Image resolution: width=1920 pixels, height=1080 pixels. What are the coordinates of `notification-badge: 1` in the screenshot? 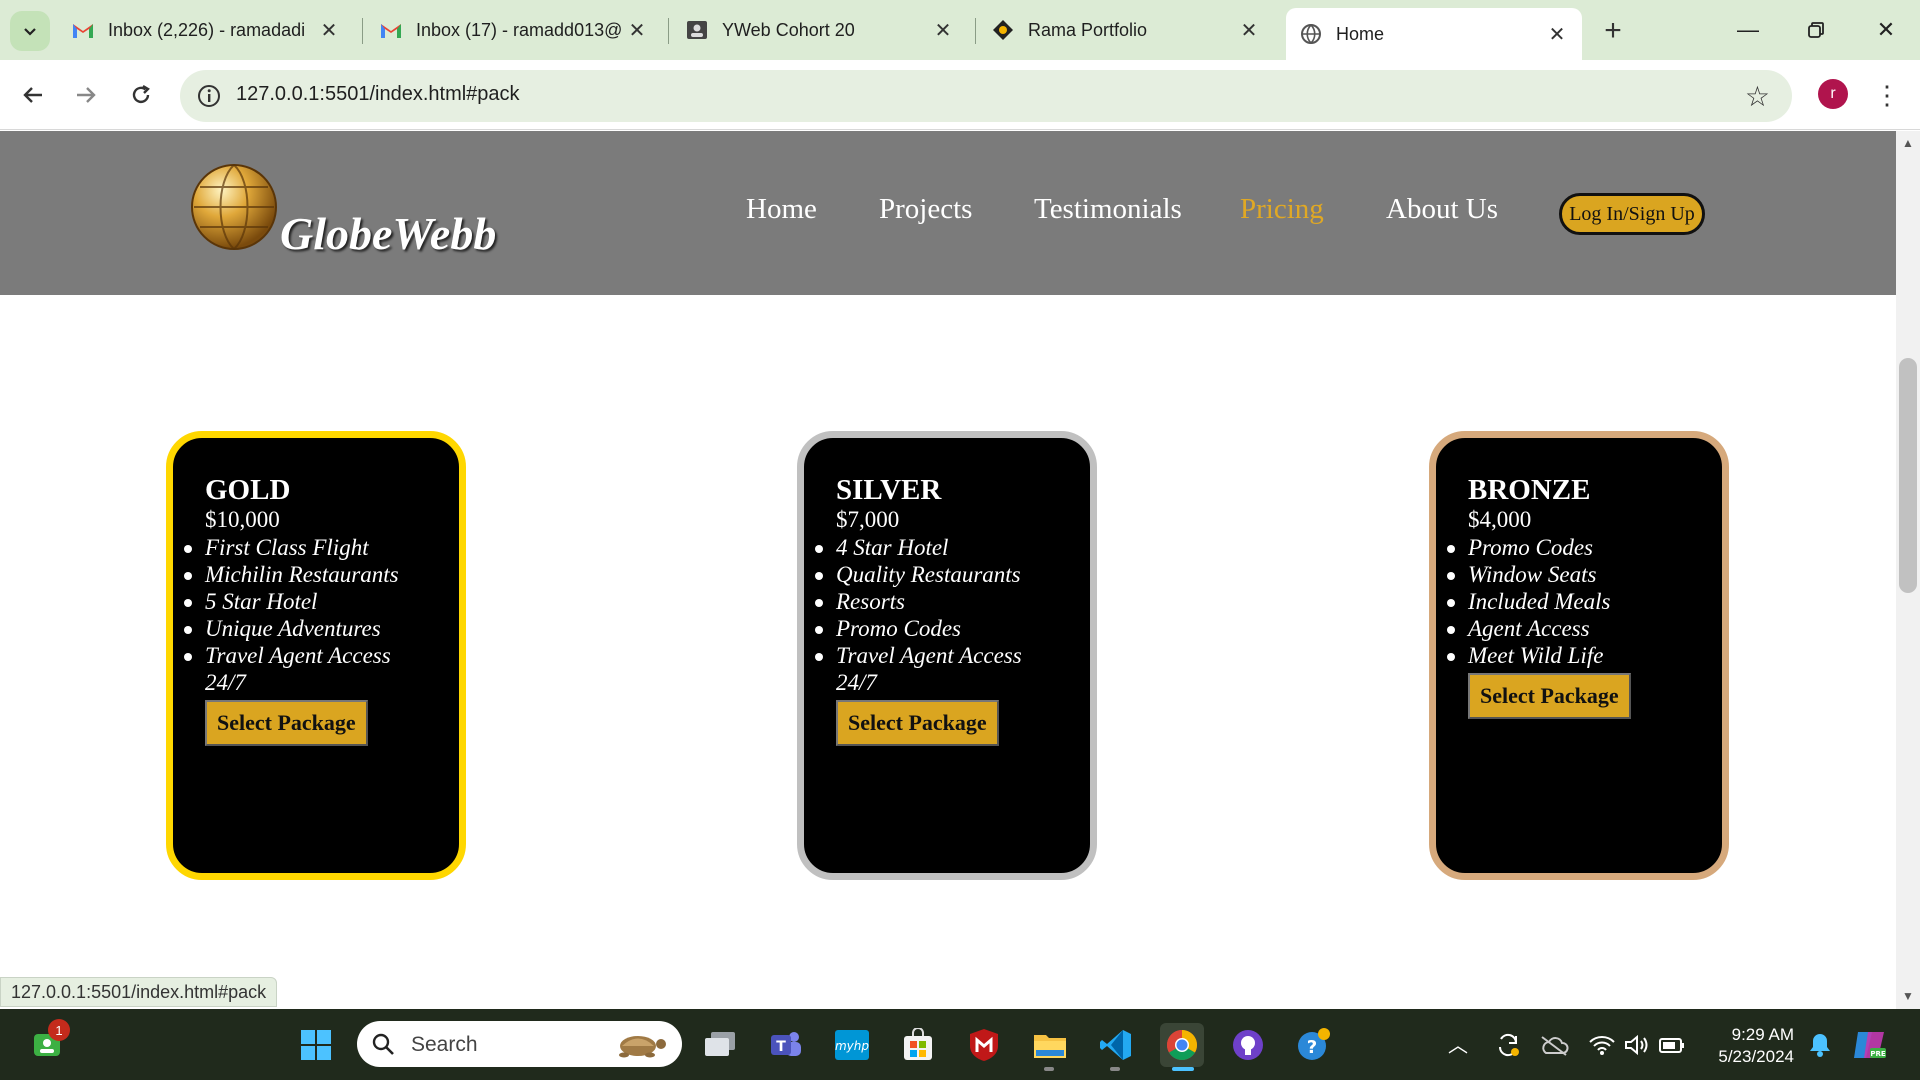 It's located at (59, 1030).